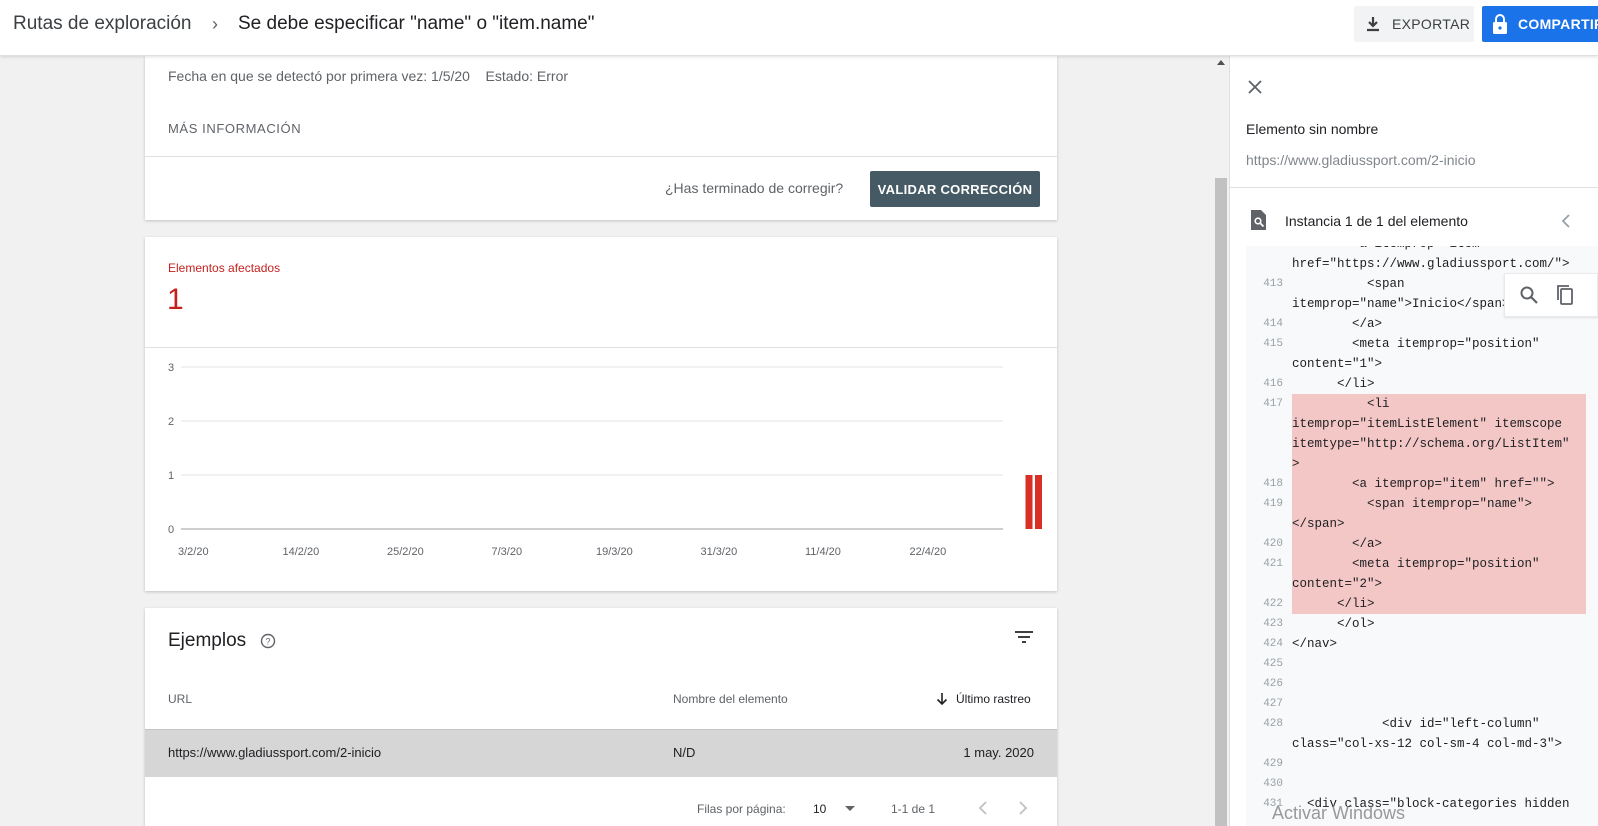  Describe the element at coordinates (1023, 808) in the screenshot. I see `next-page-icon` at that location.